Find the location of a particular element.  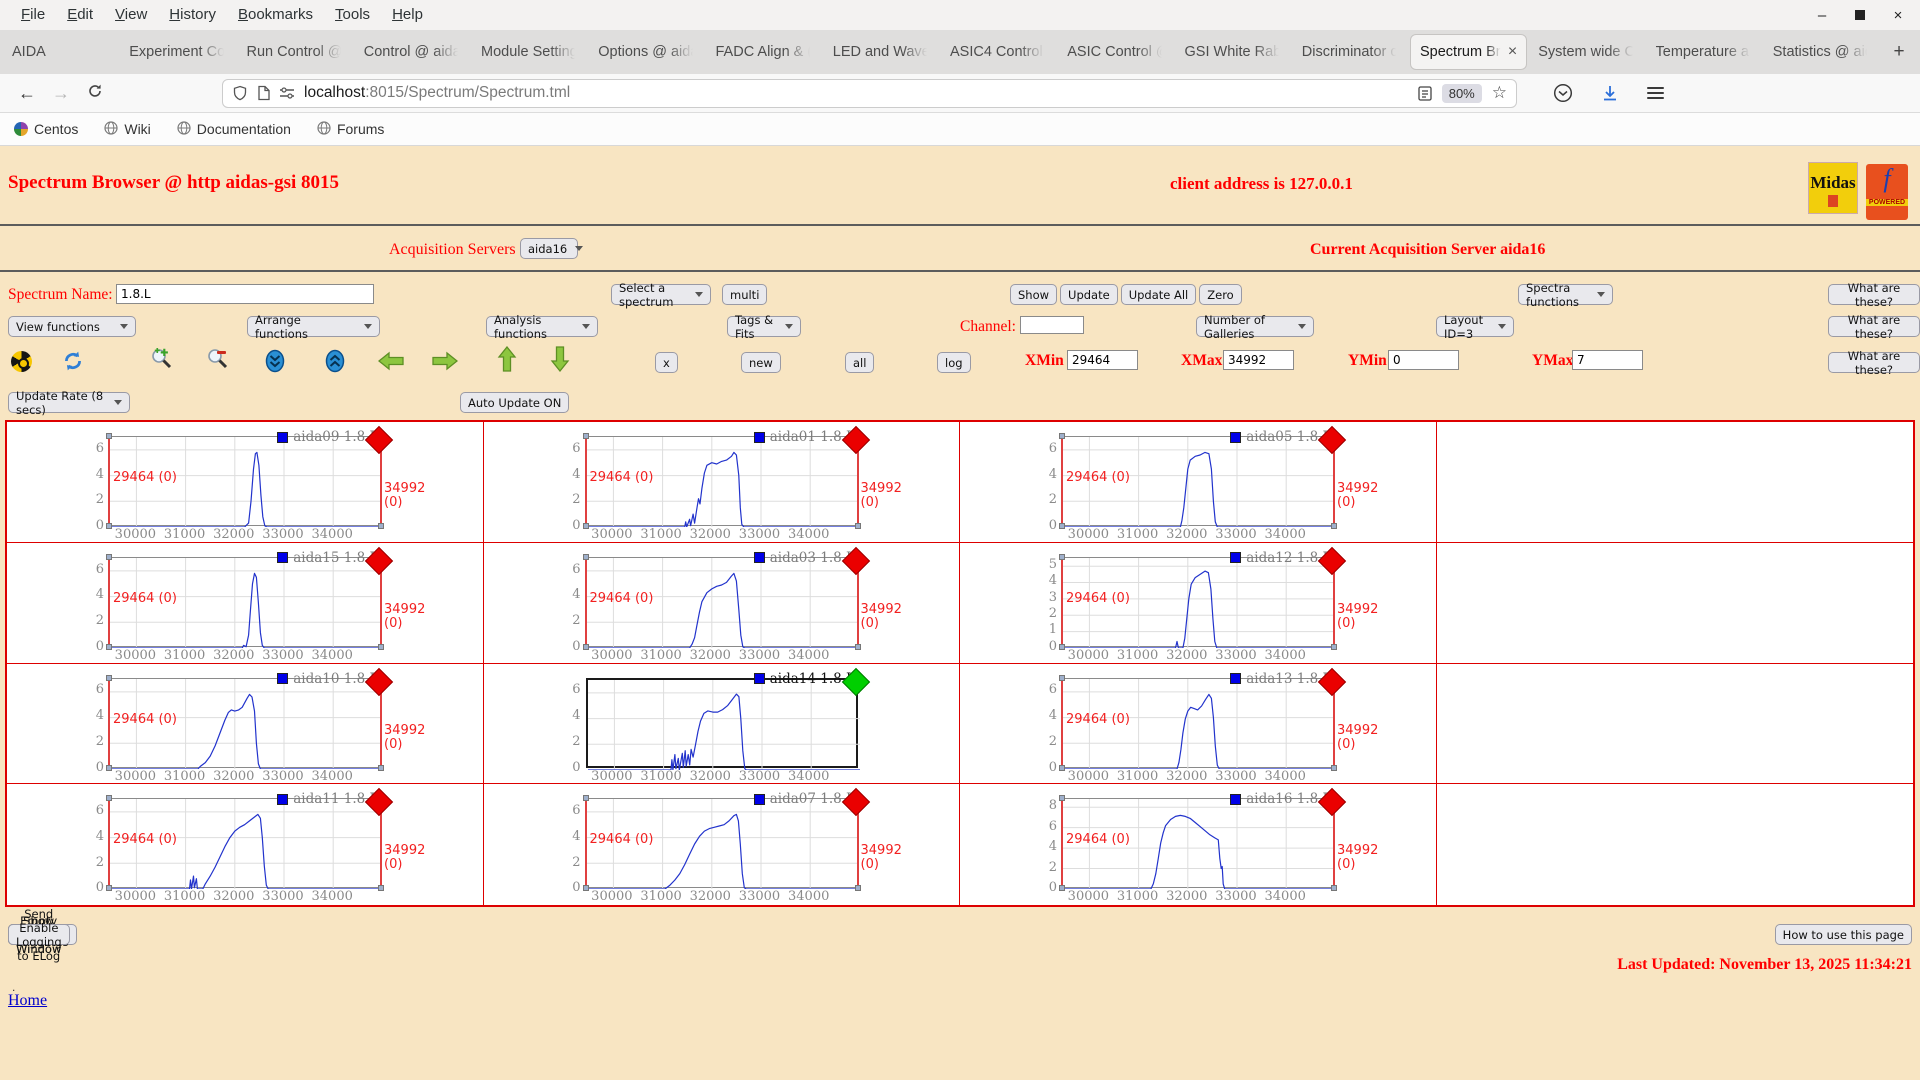

menu-item: Edit is located at coordinates (80, 14).